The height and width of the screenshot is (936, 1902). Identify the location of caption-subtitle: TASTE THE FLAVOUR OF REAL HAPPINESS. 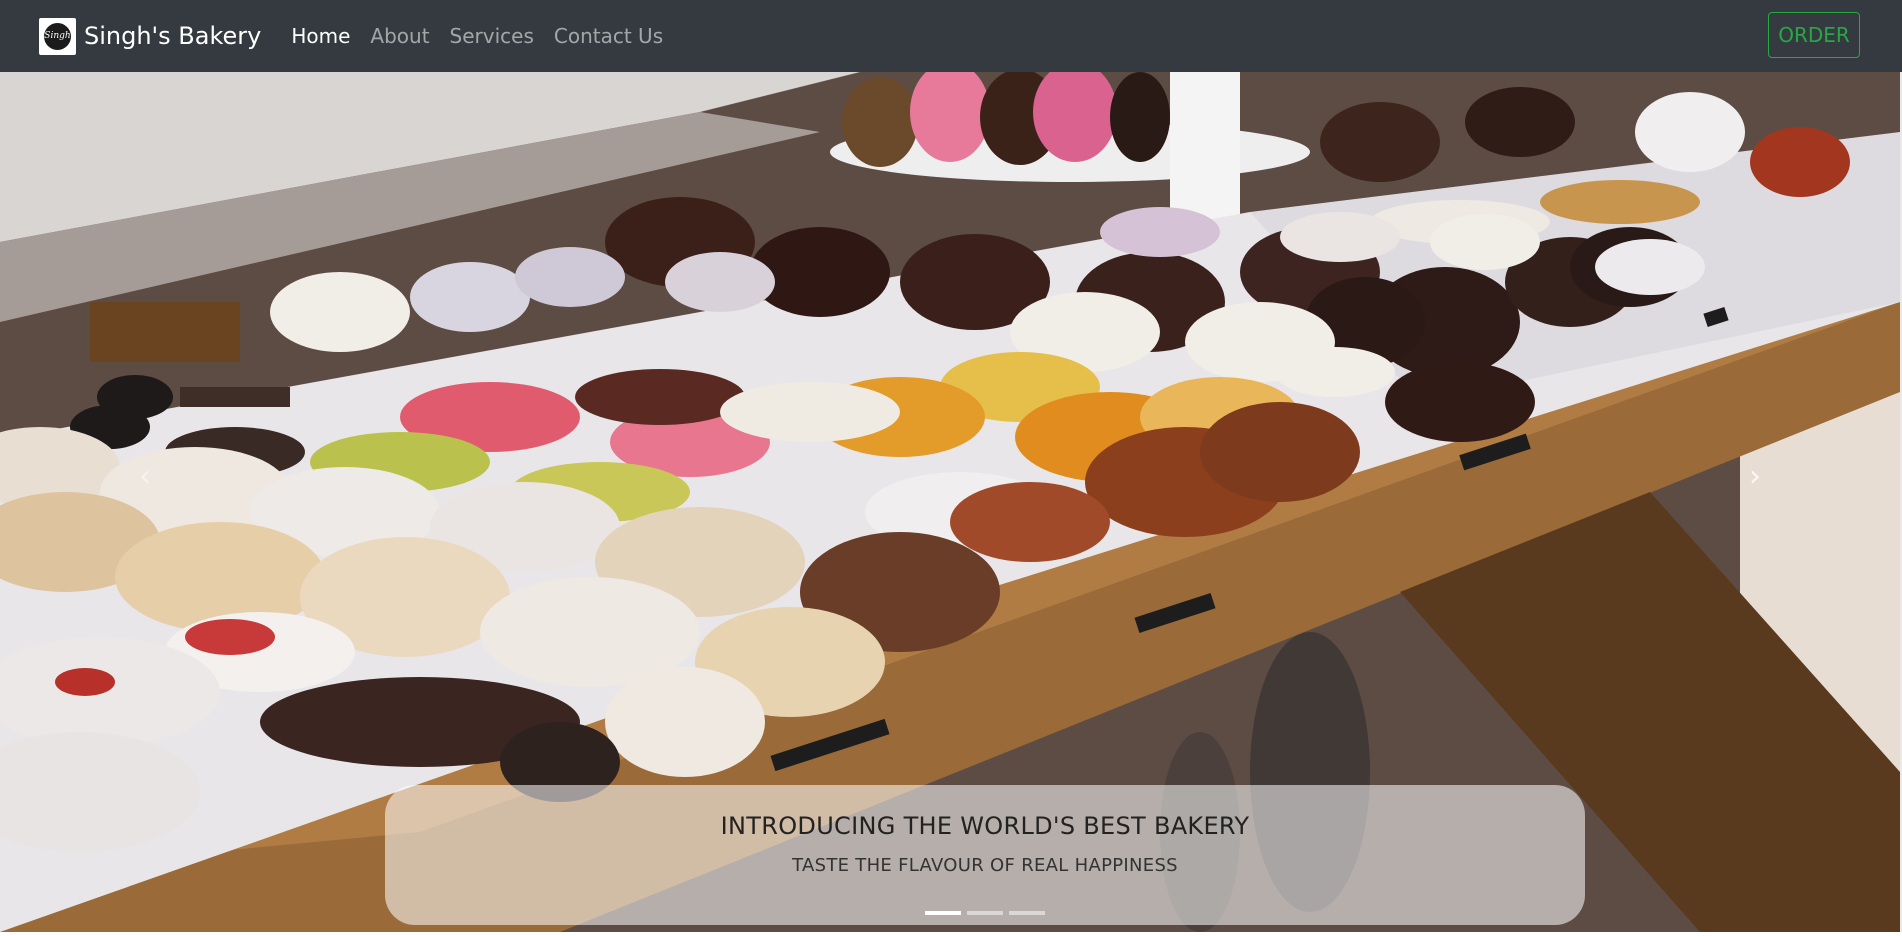
(985, 865).